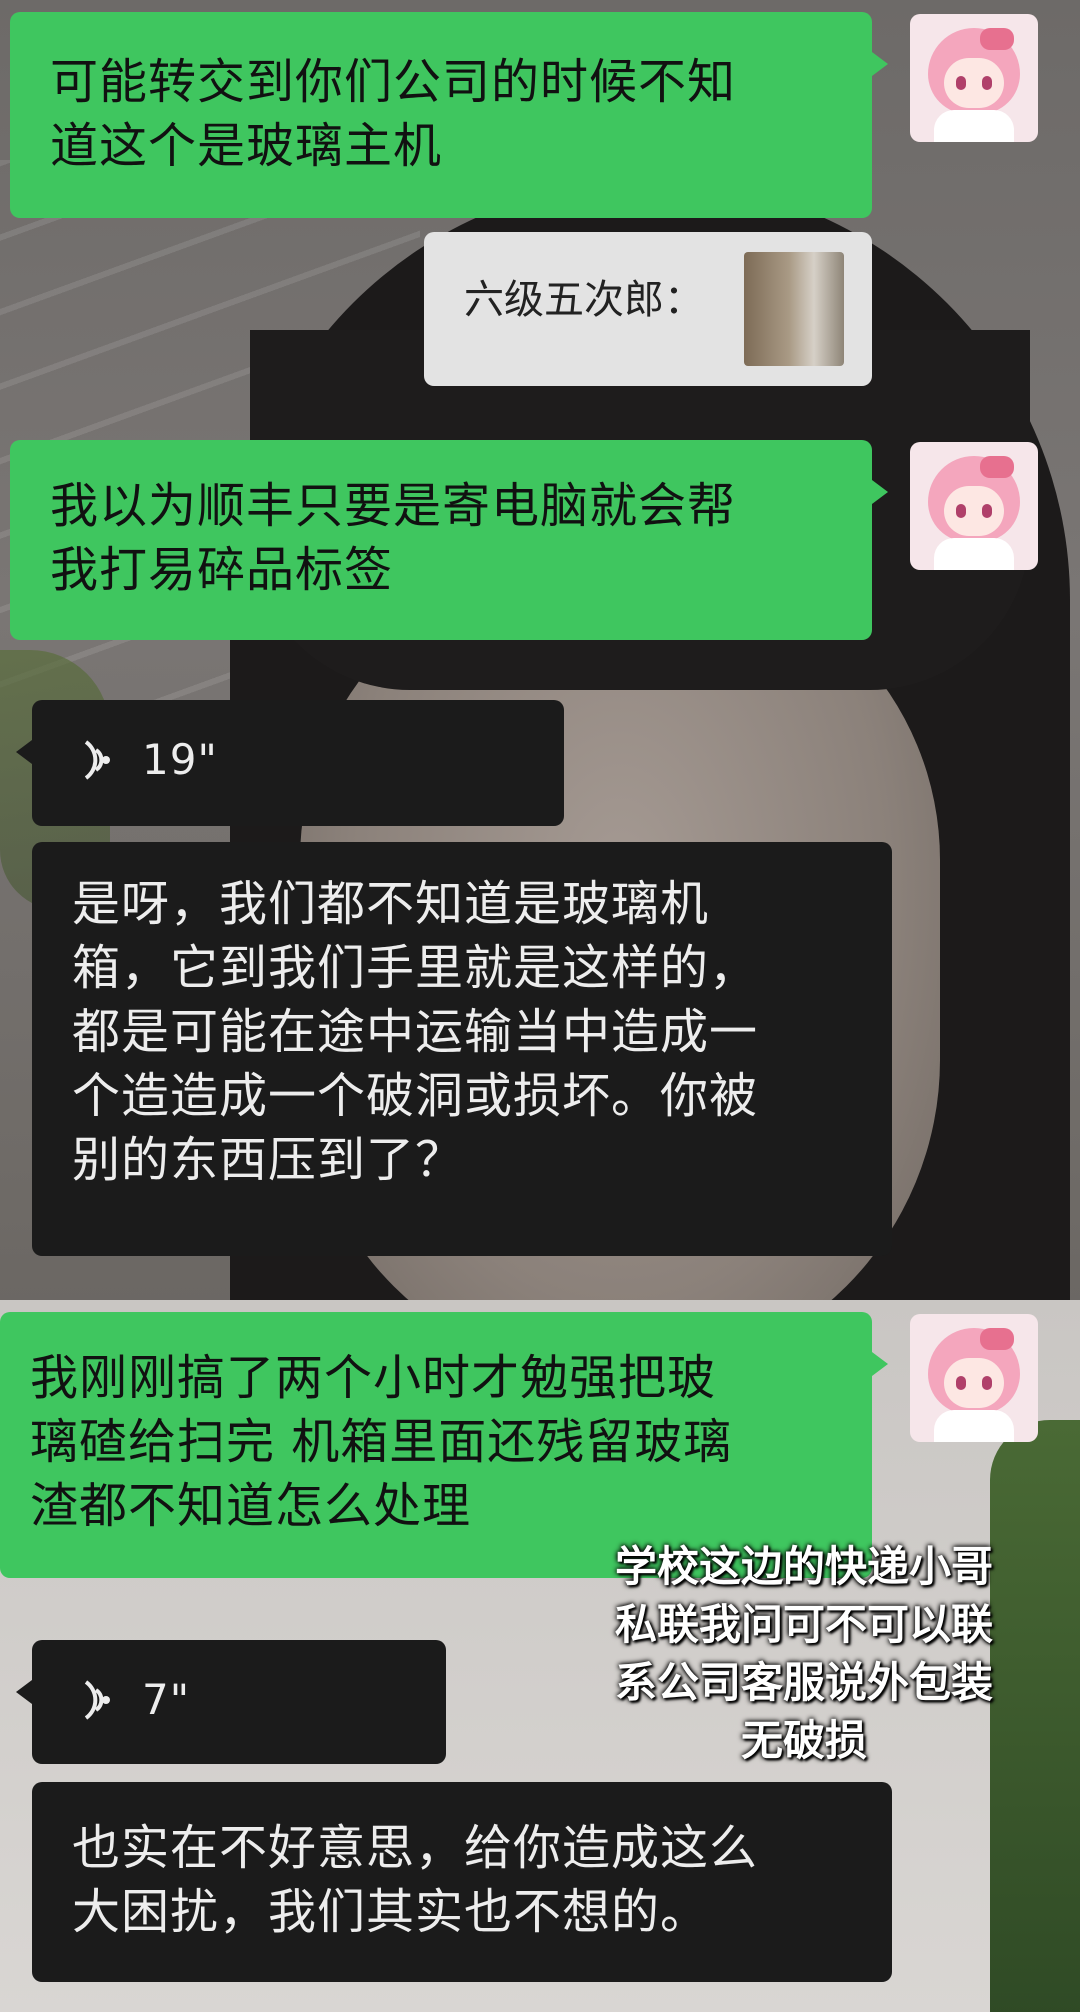 This screenshot has width=1080, height=2012. Describe the element at coordinates (584, 300) in the screenshot. I see `quote-sender: 六级五次郎：` at that location.